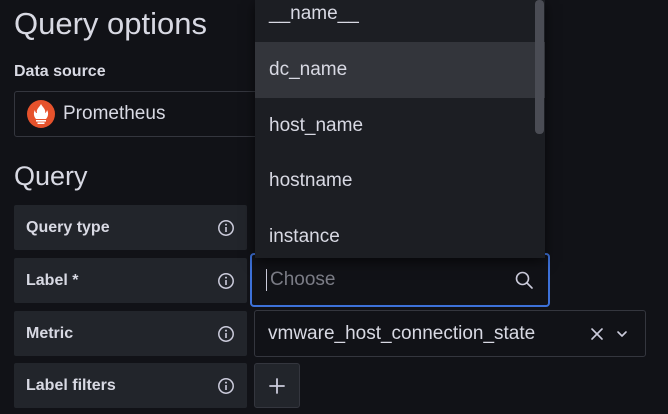 This screenshot has width=668, height=414. I want to click on plus-icon, so click(277, 385).